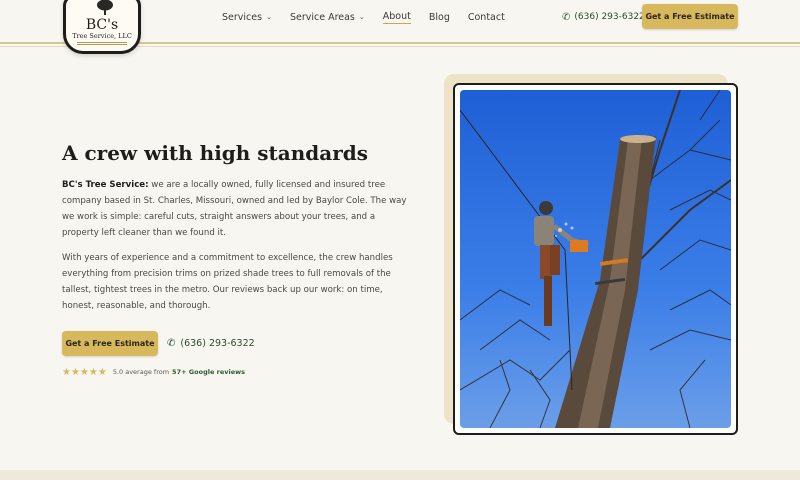 This screenshot has height=480, width=800. I want to click on nav-label: Services, so click(242, 17).